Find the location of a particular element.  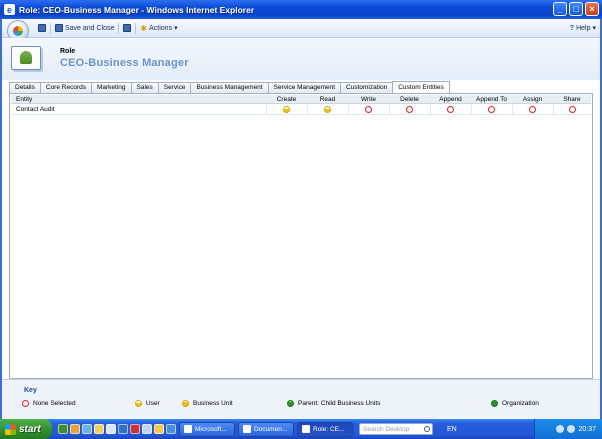

business-unit-level-icon is located at coordinates (185, 403).